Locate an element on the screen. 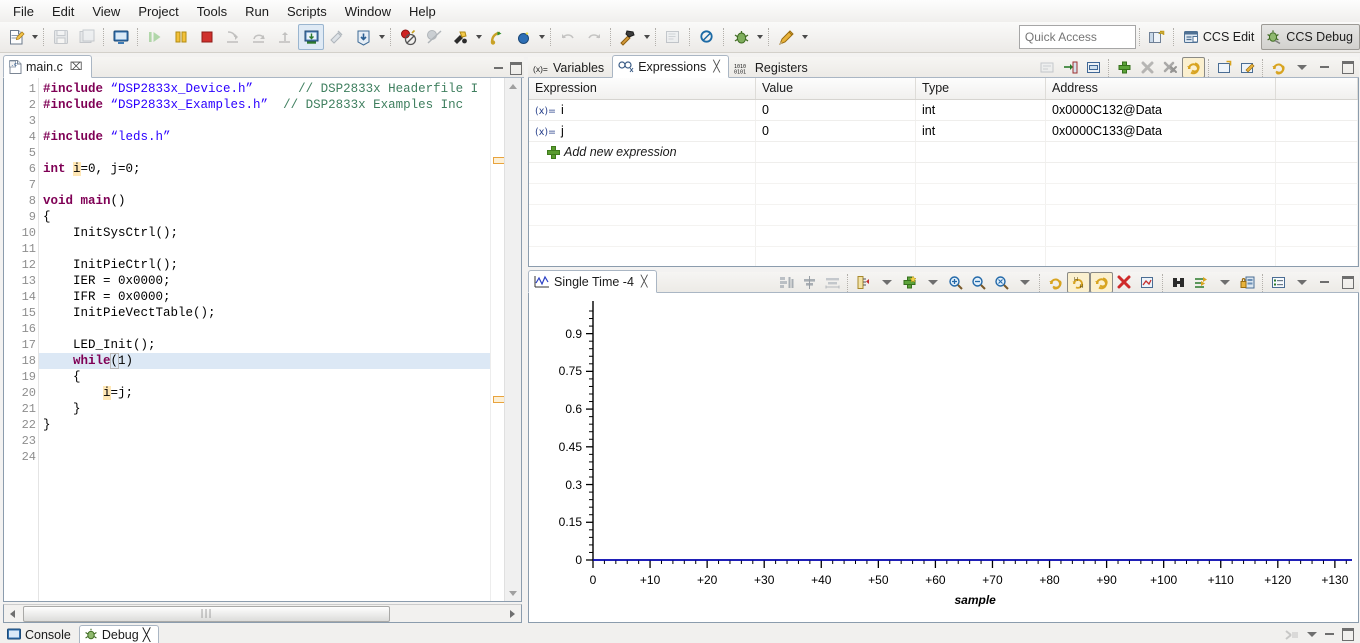  tab-single-time-4: Single Time -4 ╳ is located at coordinates (592, 281).